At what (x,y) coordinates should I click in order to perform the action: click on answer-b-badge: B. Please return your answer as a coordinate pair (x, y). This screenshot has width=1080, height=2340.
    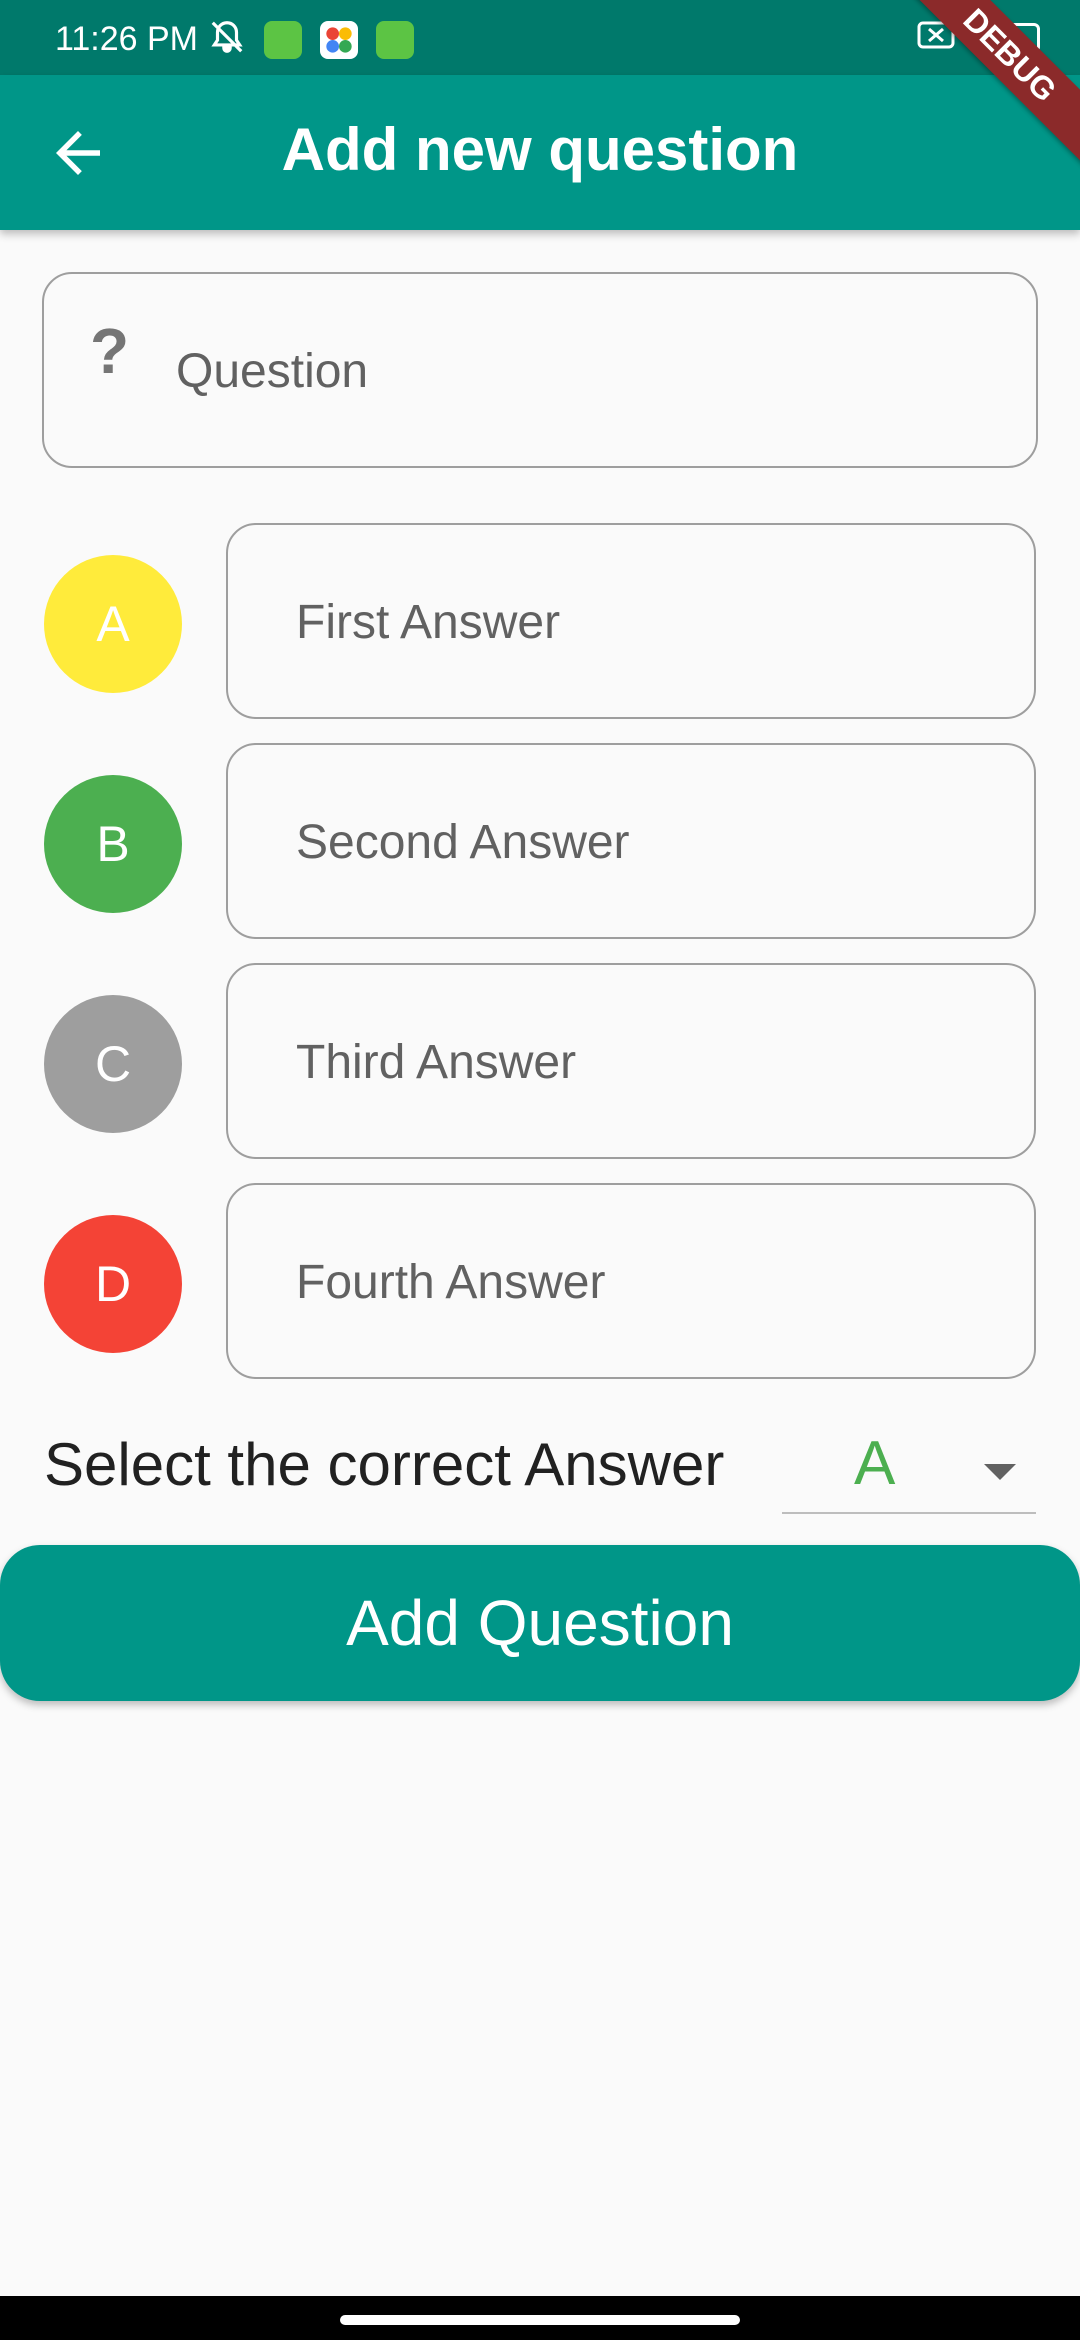
    Looking at the image, I should click on (113, 844).